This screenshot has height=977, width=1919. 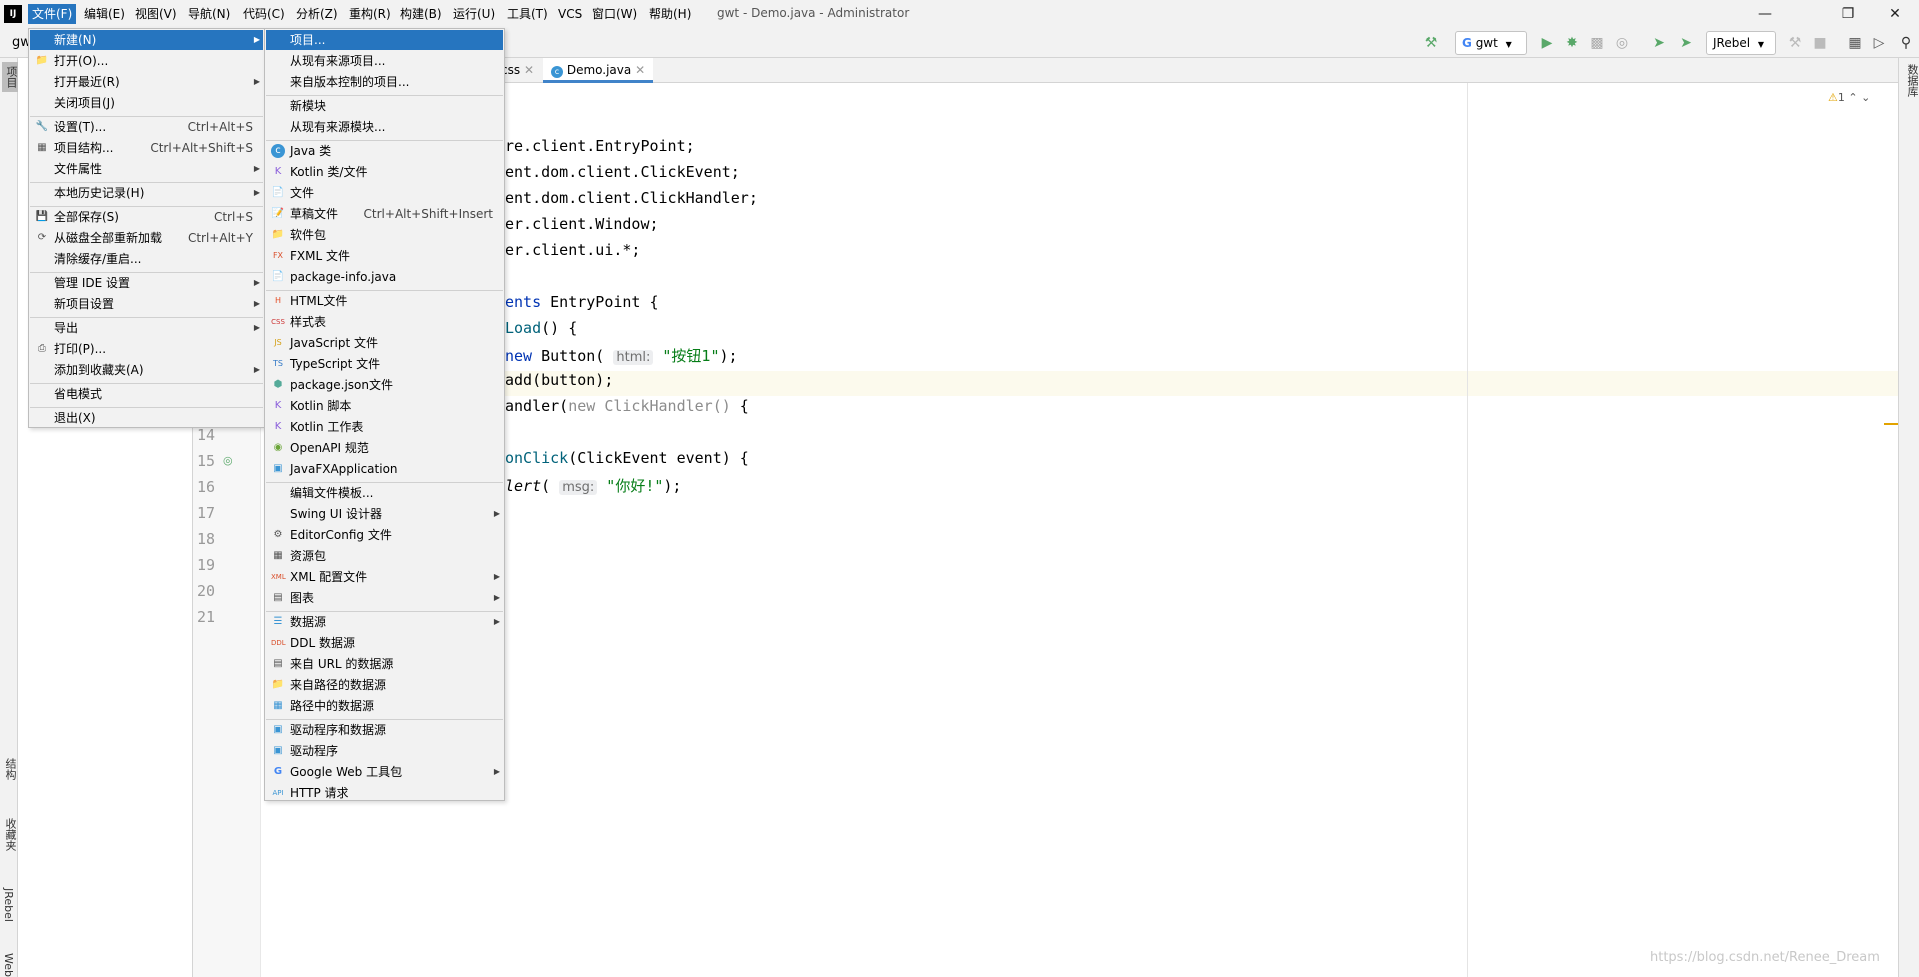 I want to click on new-data-source-path: 📁 来自路径的数据源, so click(x=384, y=685).